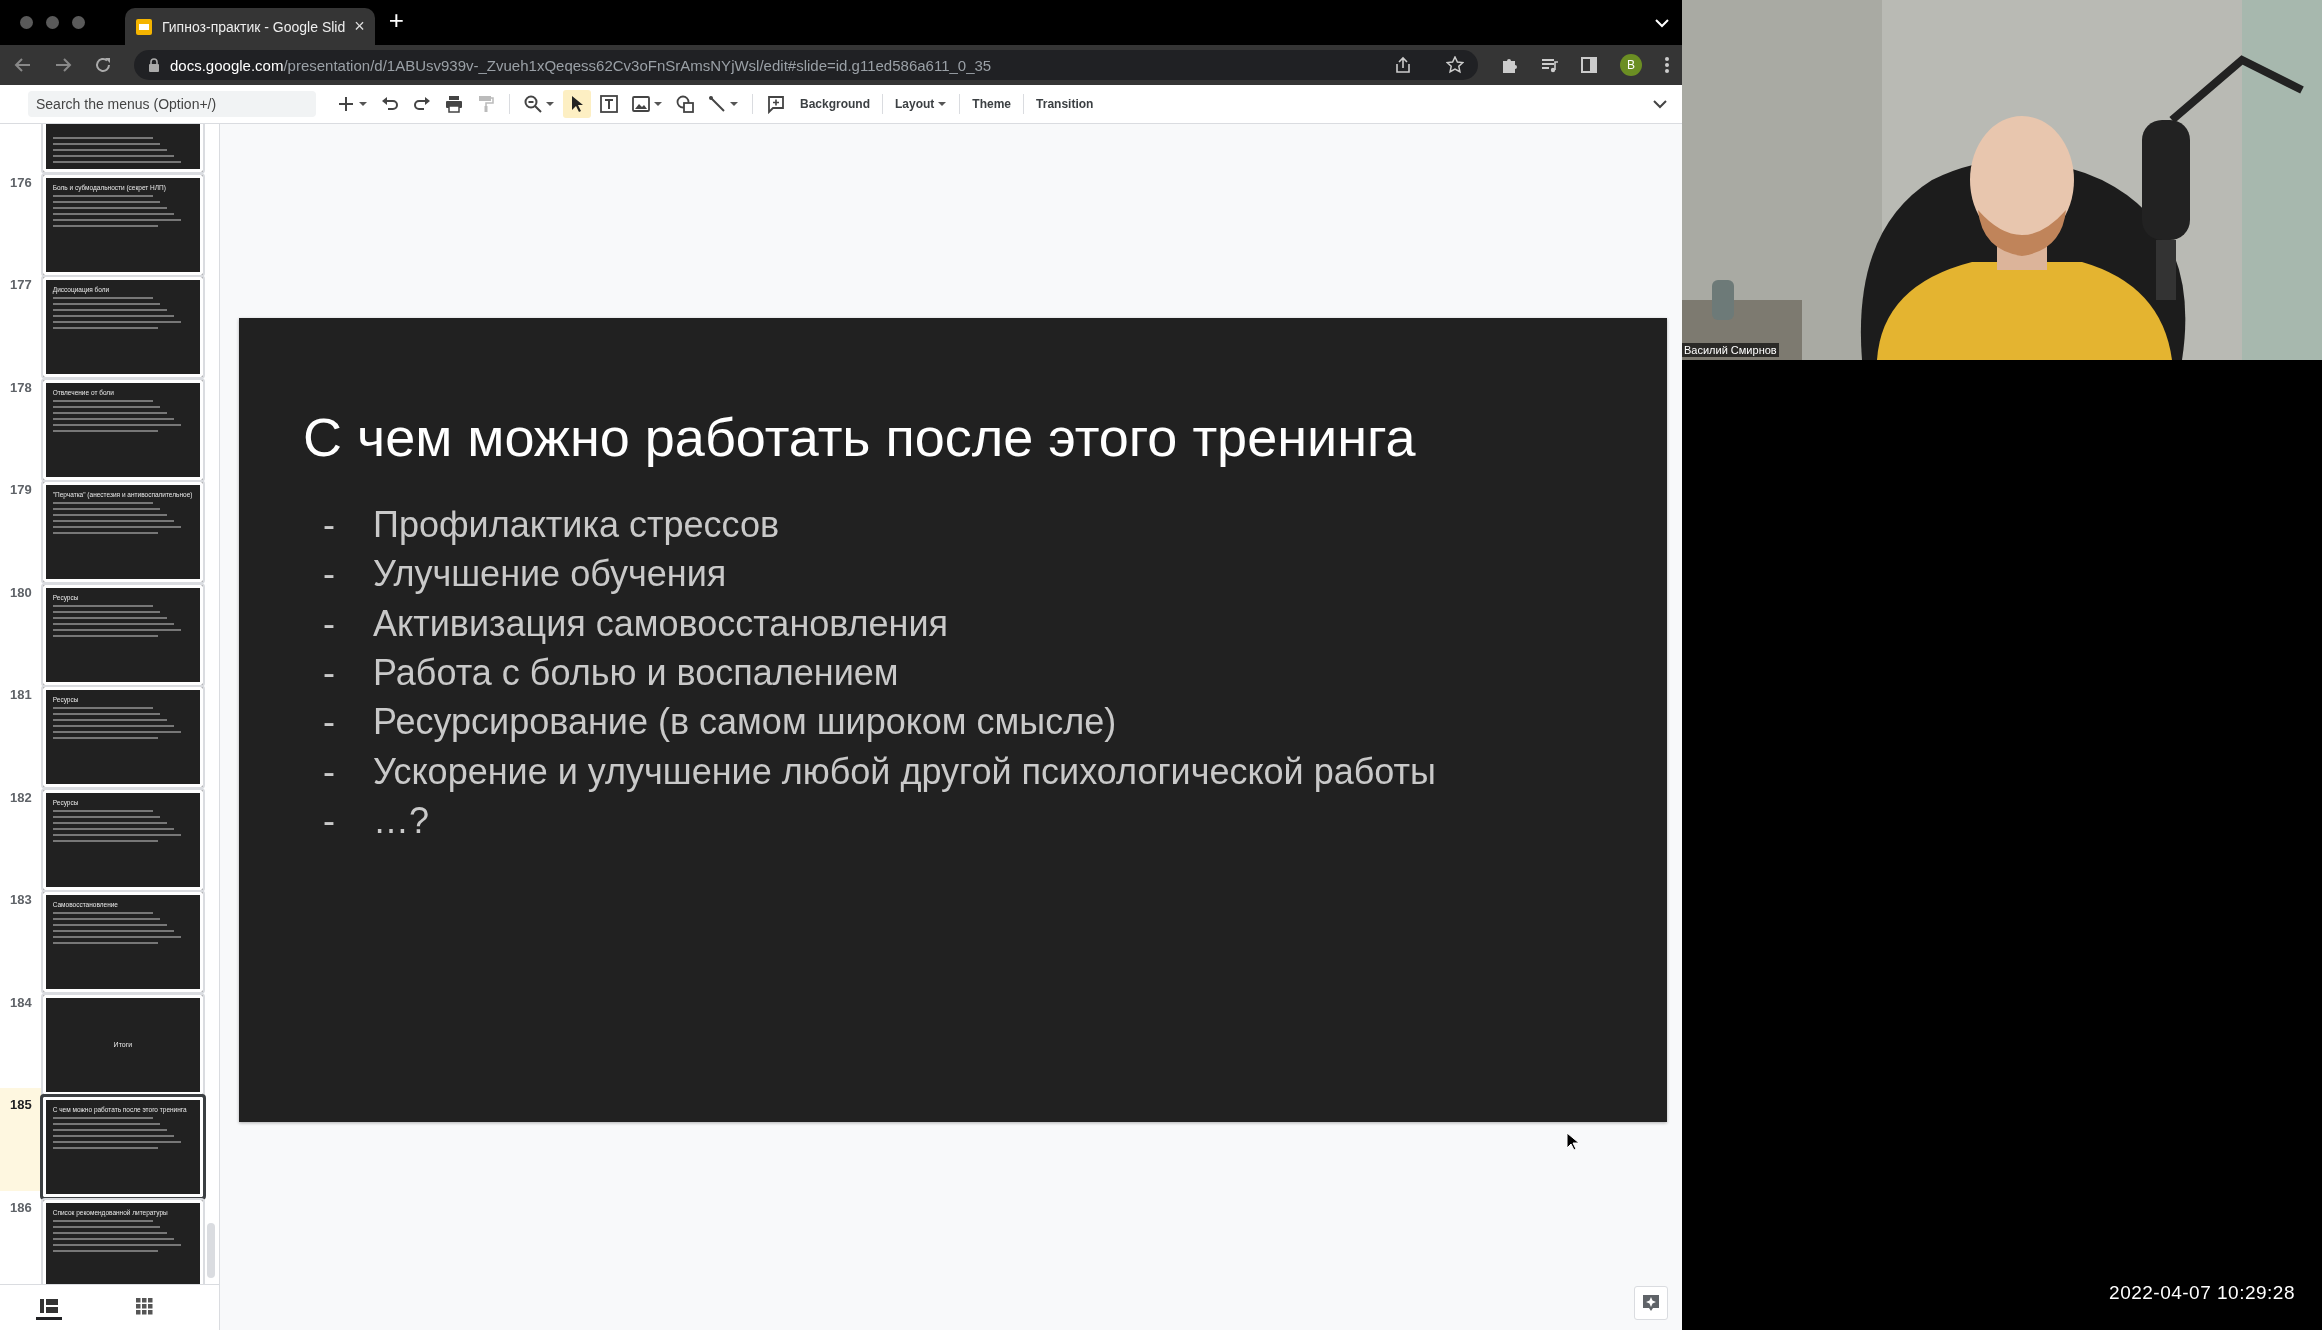  Describe the element at coordinates (1509, 65) in the screenshot. I see `puzzle-icon` at that location.